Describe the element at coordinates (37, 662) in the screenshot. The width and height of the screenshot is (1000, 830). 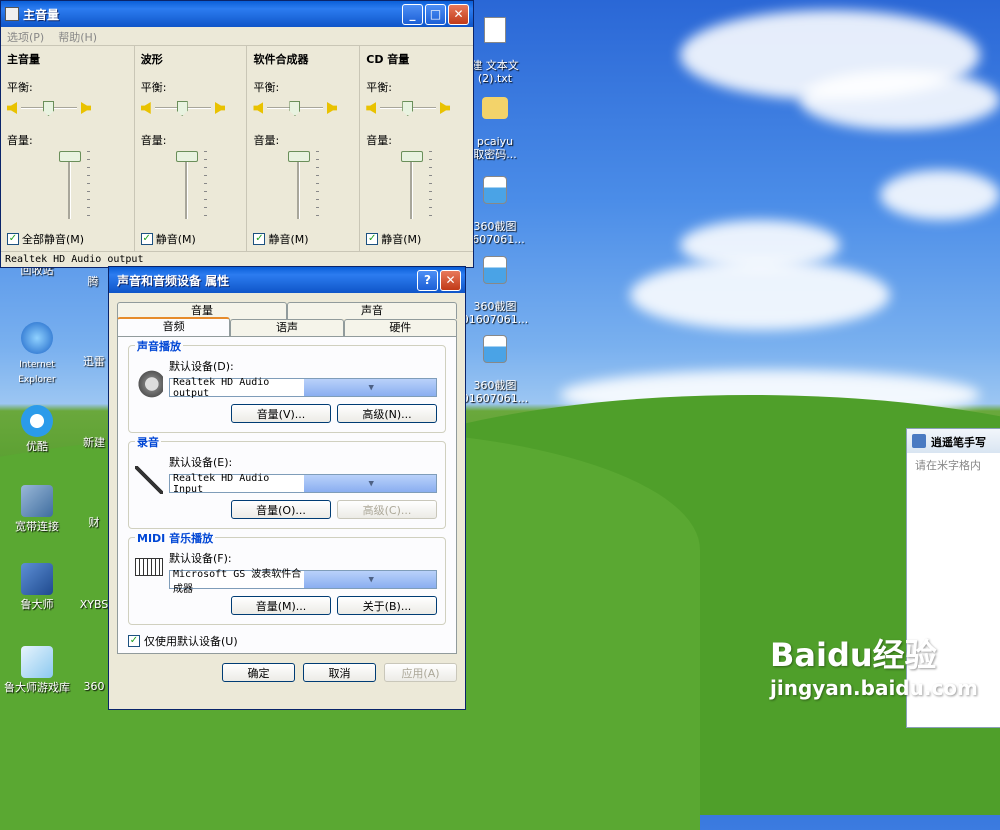
I see `game-icon` at that location.